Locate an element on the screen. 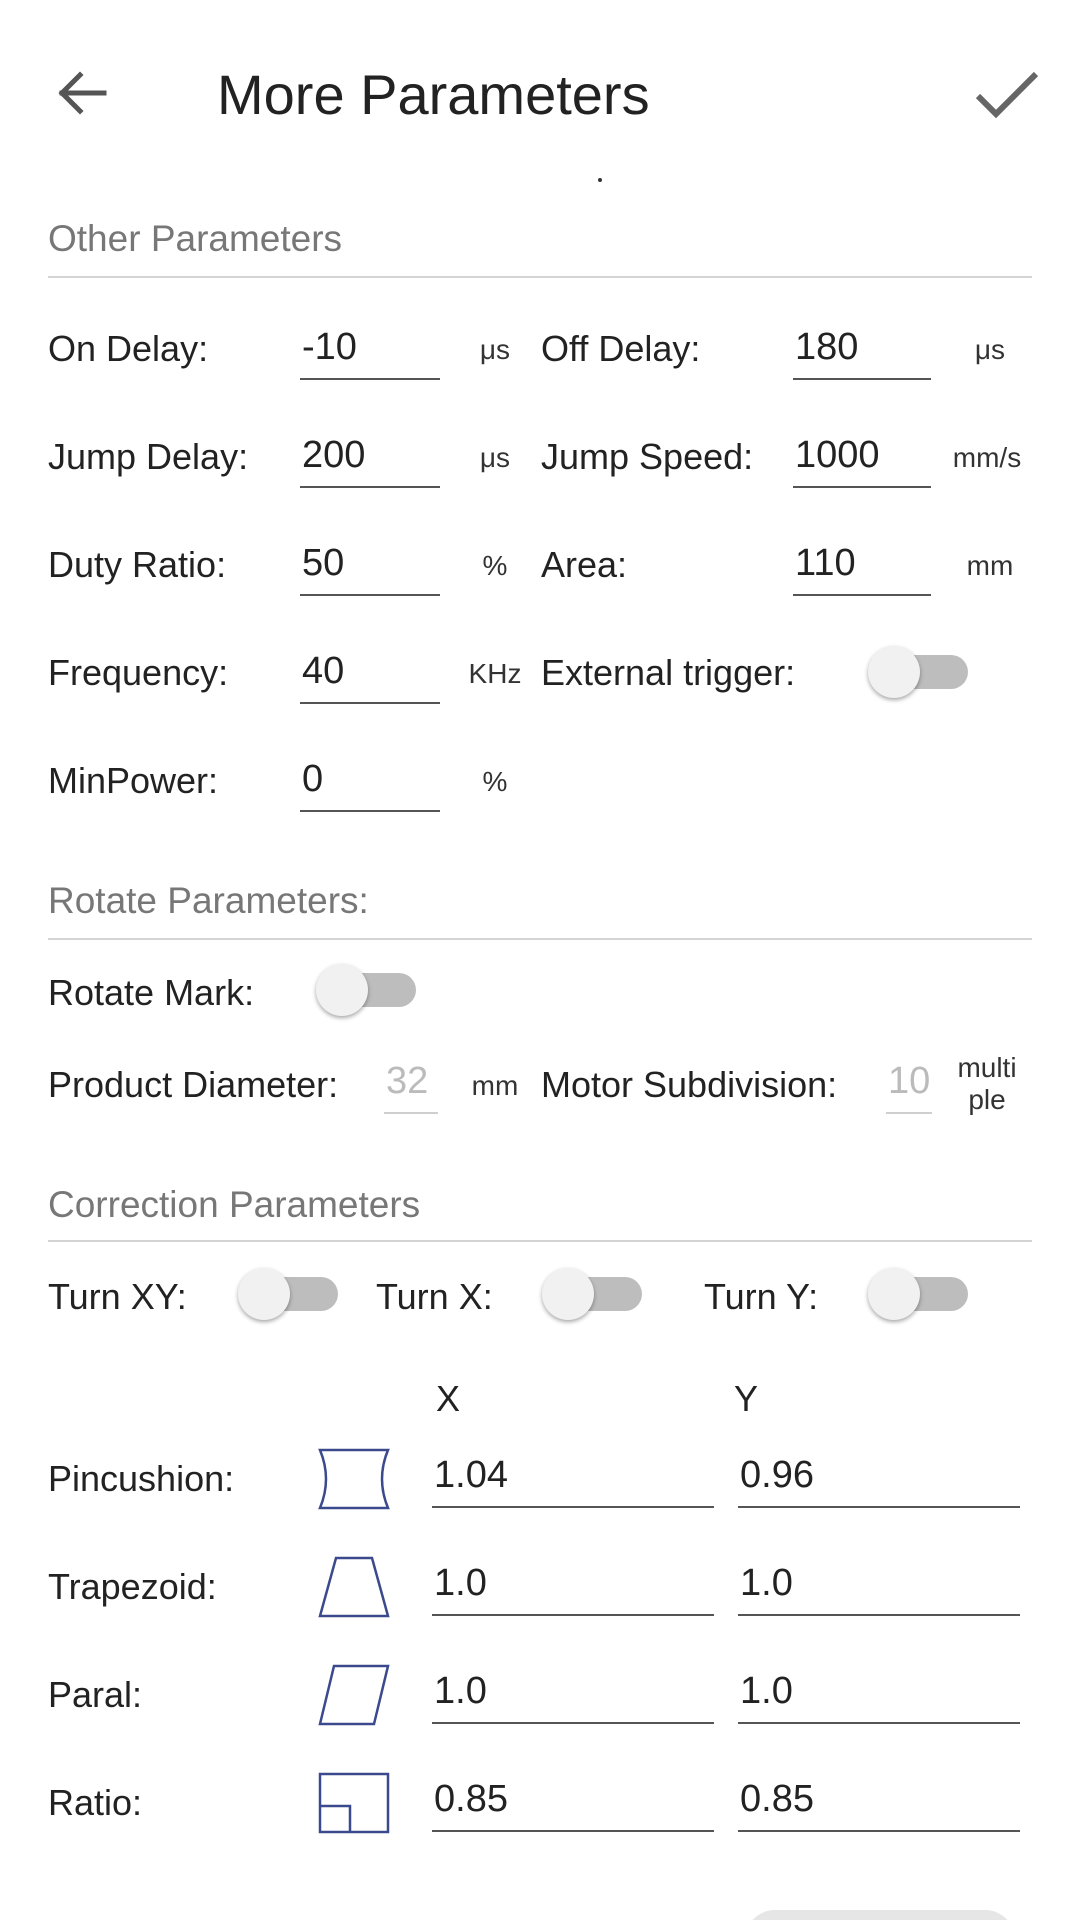 The width and height of the screenshot is (1080, 1920). pincushion-label: Pincushion: is located at coordinates (141, 1478).